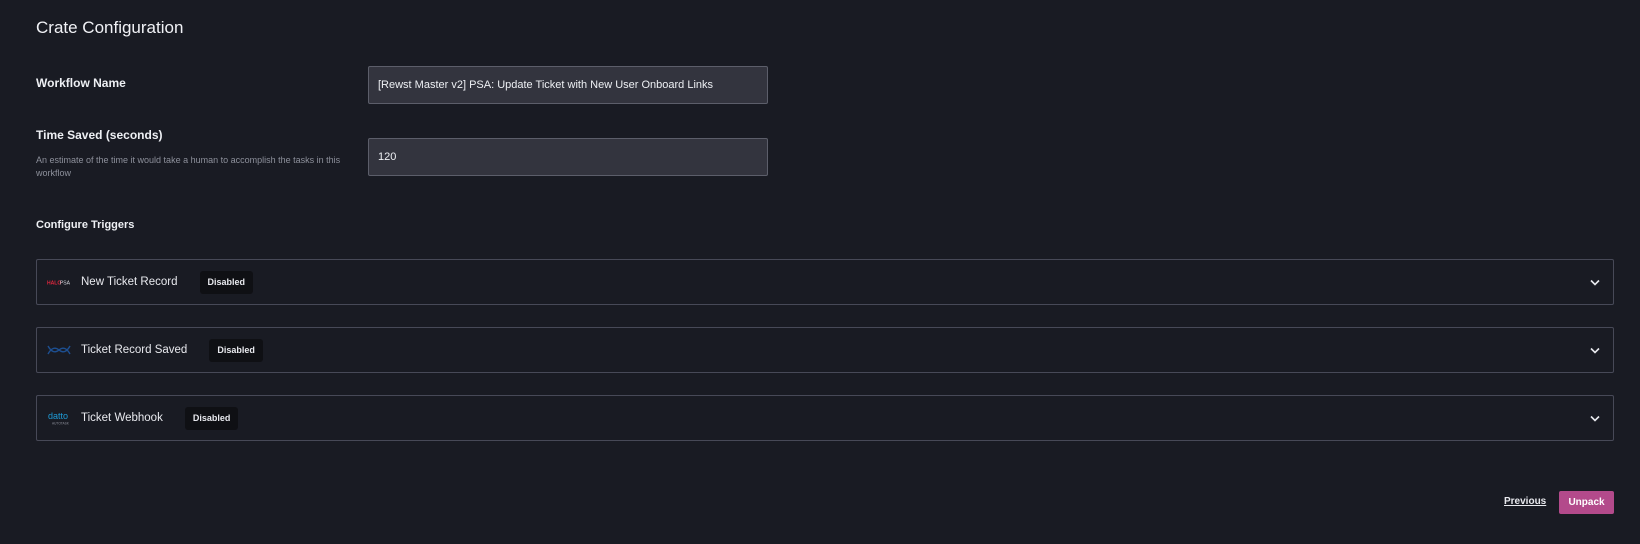  I want to click on workflow-name-input, so click(568, 85).